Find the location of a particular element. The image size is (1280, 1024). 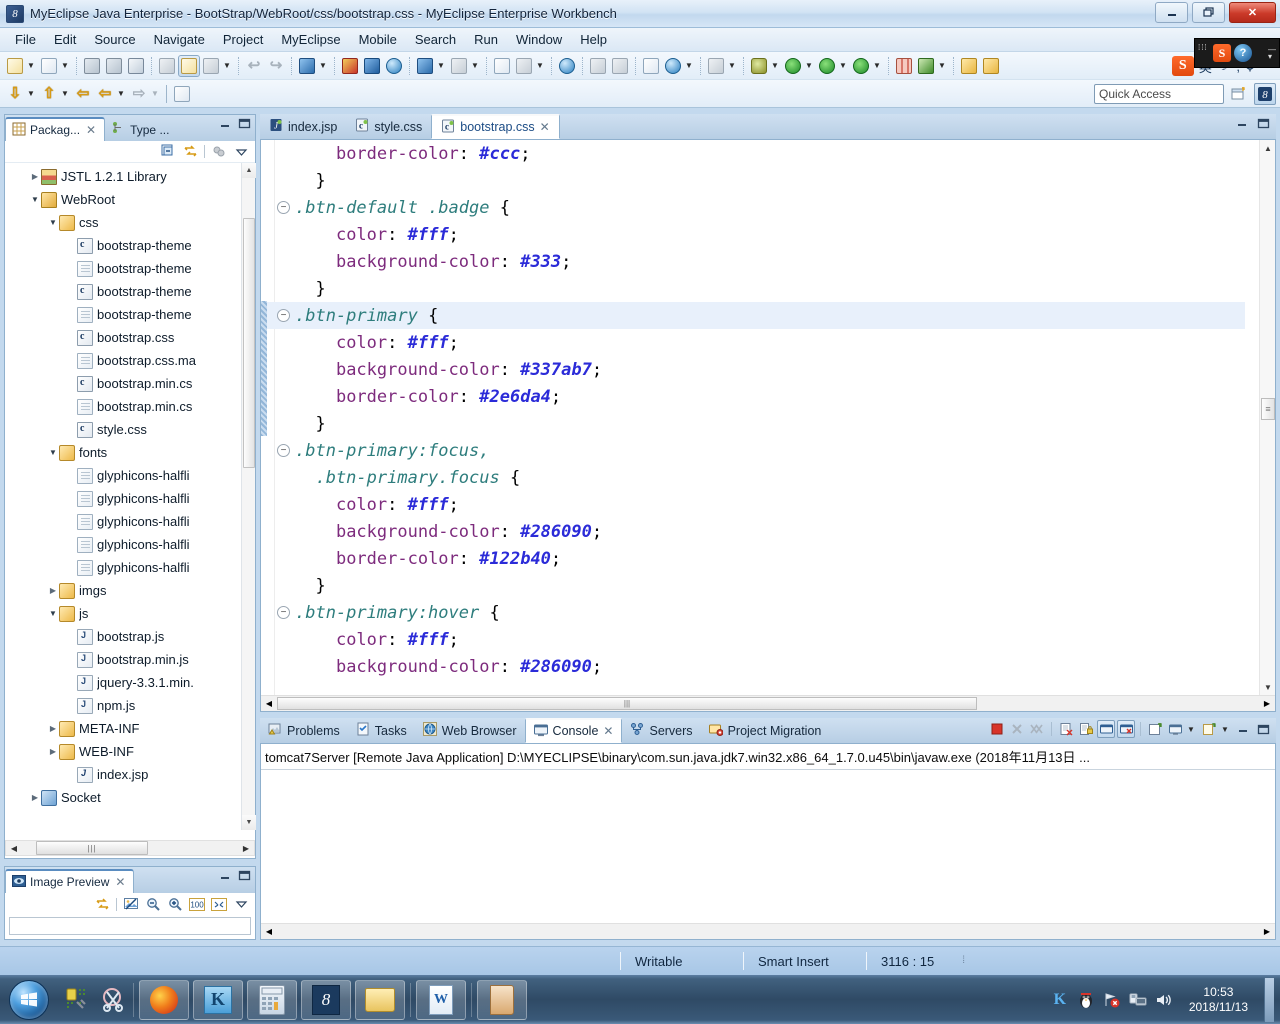

deploy-myeclipse-icon is located at coordinates (307, 66).